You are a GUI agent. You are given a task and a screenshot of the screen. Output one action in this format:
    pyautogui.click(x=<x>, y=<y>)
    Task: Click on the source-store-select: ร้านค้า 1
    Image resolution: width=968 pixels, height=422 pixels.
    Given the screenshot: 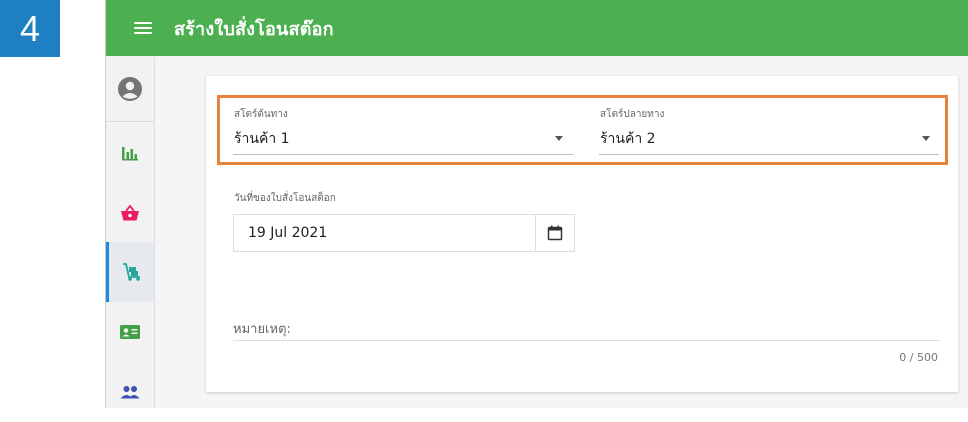 What is the action you would take?
    pyautogui.click(x=403, y=139)
    